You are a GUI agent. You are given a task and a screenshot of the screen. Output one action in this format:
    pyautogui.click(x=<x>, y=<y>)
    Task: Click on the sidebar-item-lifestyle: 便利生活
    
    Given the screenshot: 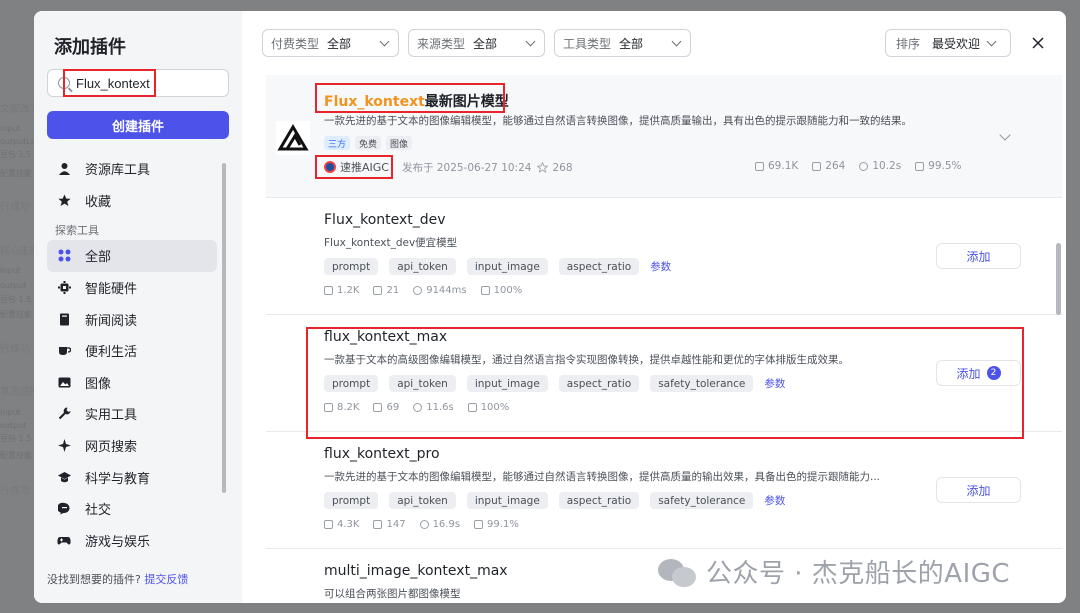 What is the action you would take?
    pyautogui.click(x=132, y=351)
    